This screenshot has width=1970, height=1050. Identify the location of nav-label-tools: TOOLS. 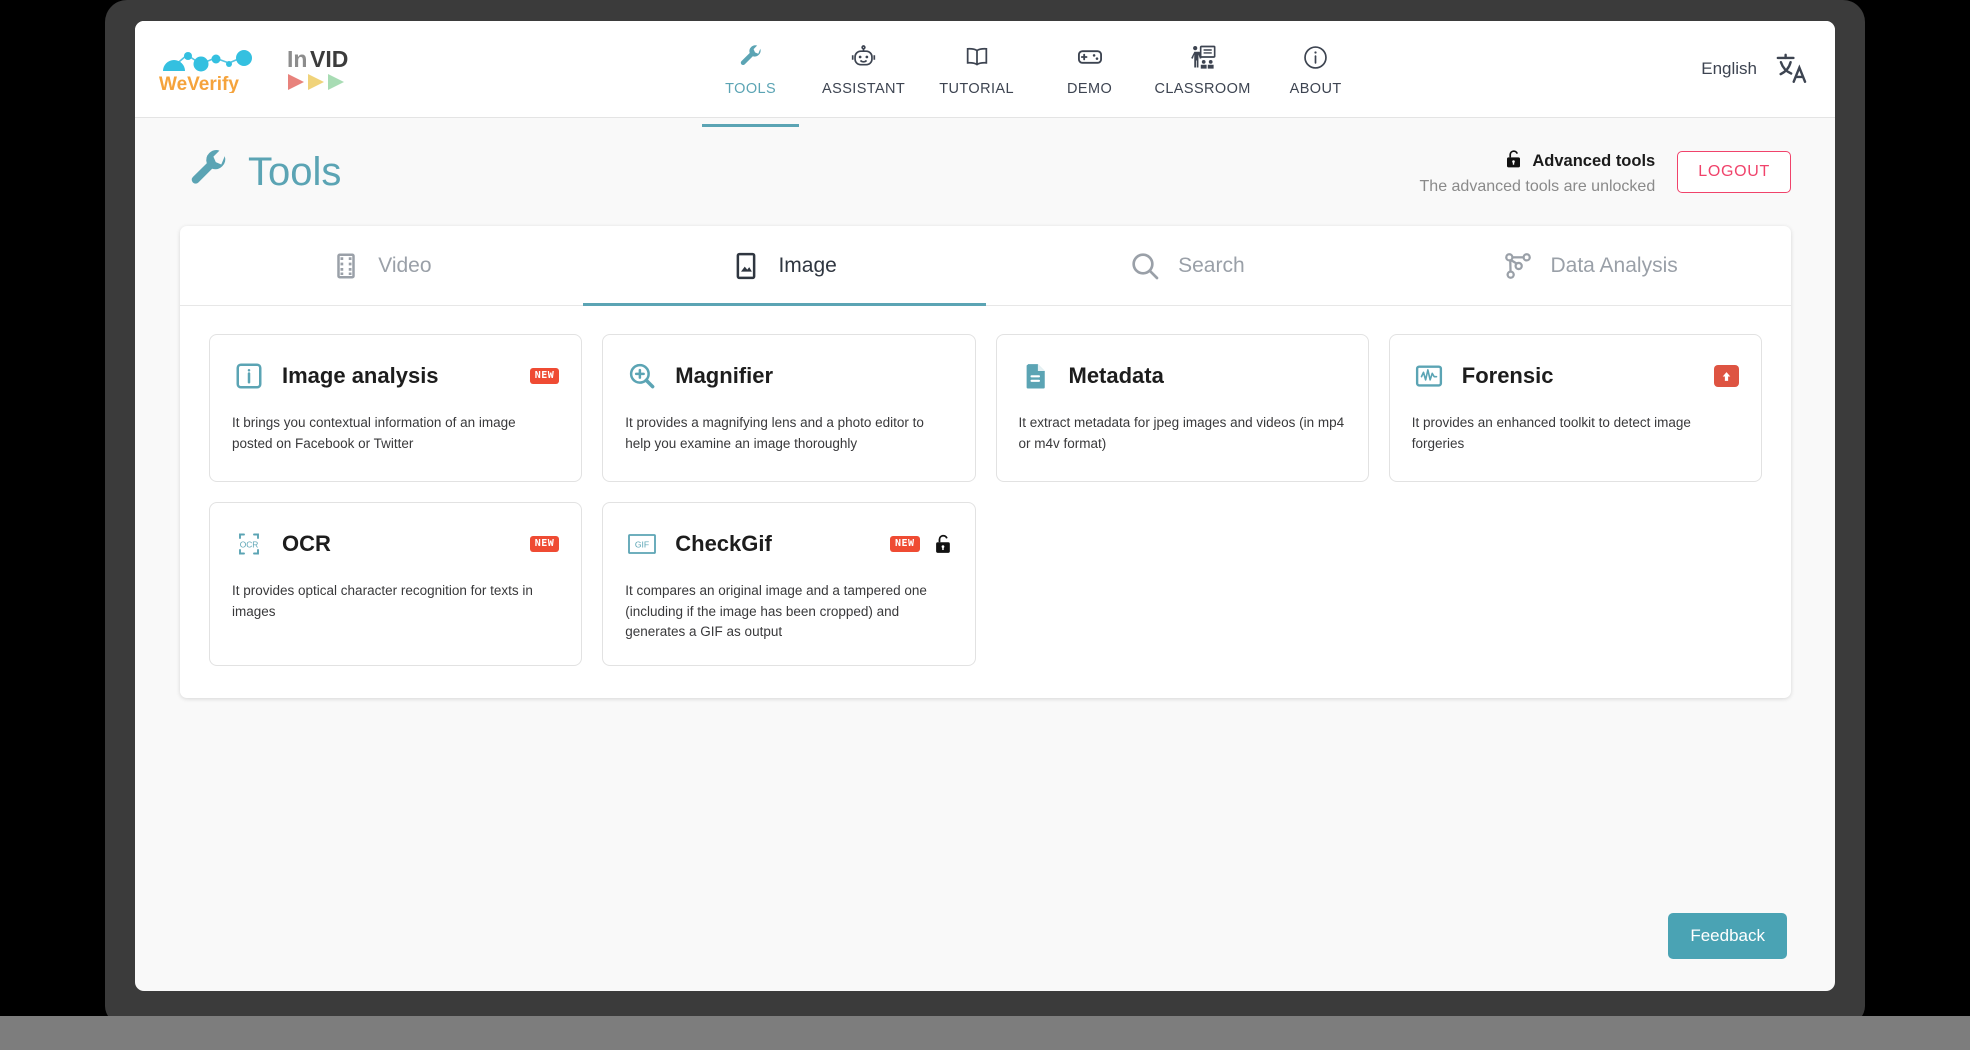
(751, 89).